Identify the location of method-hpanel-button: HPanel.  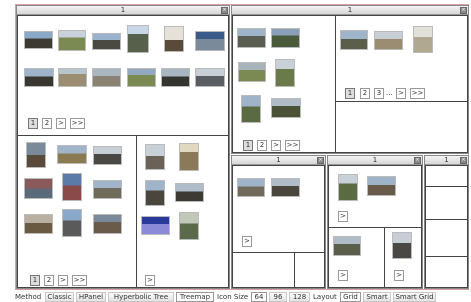
(91, 297).